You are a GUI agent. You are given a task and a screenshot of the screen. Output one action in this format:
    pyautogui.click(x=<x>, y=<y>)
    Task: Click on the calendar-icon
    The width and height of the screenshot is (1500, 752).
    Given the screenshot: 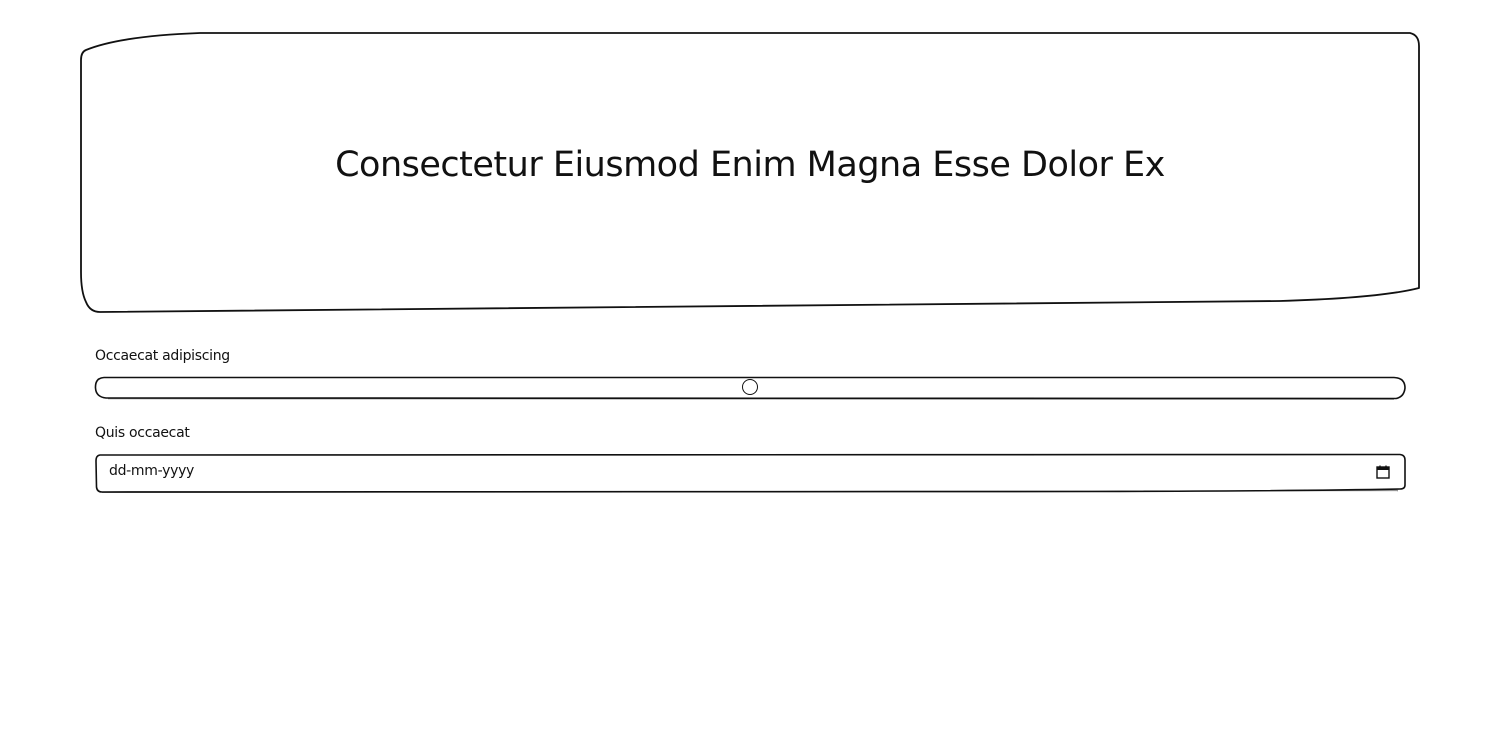 What is the action you would take?
    pyautogui.click(x=1383, y=472)
    